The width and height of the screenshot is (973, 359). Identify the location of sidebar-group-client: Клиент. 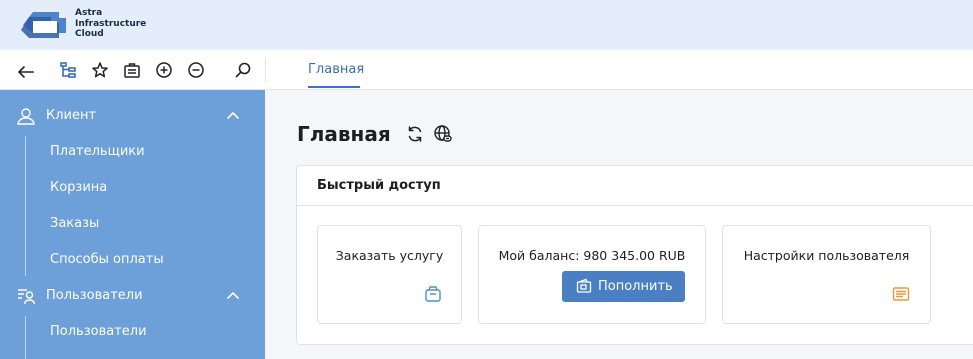
(132, 116).